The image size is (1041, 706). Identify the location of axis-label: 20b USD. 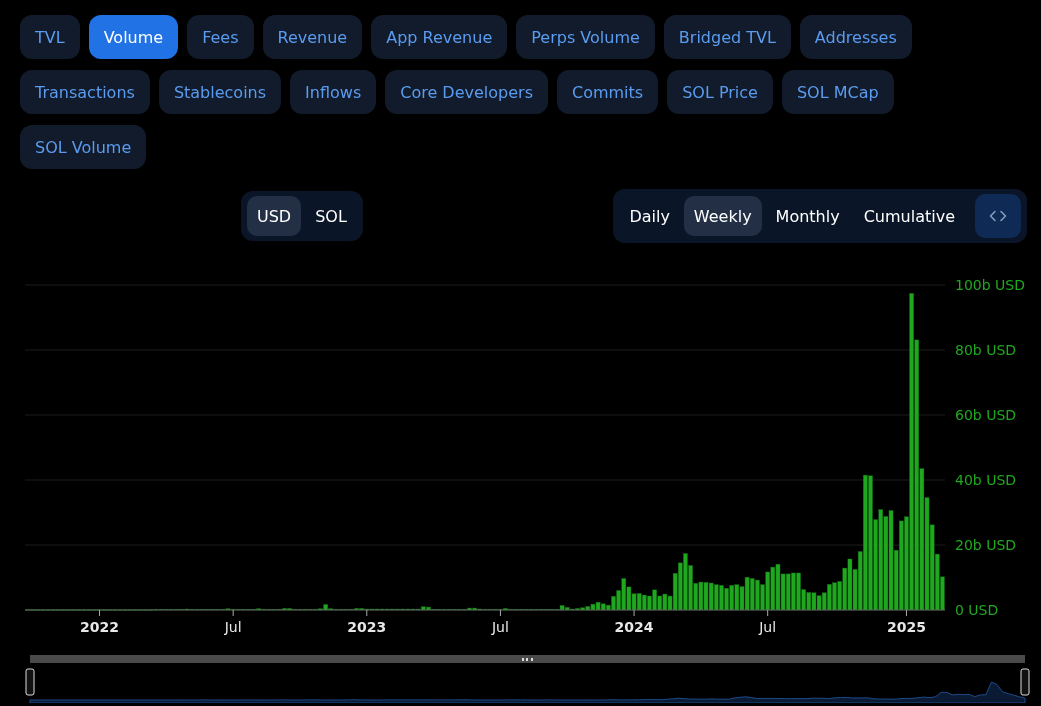
(986, 545).